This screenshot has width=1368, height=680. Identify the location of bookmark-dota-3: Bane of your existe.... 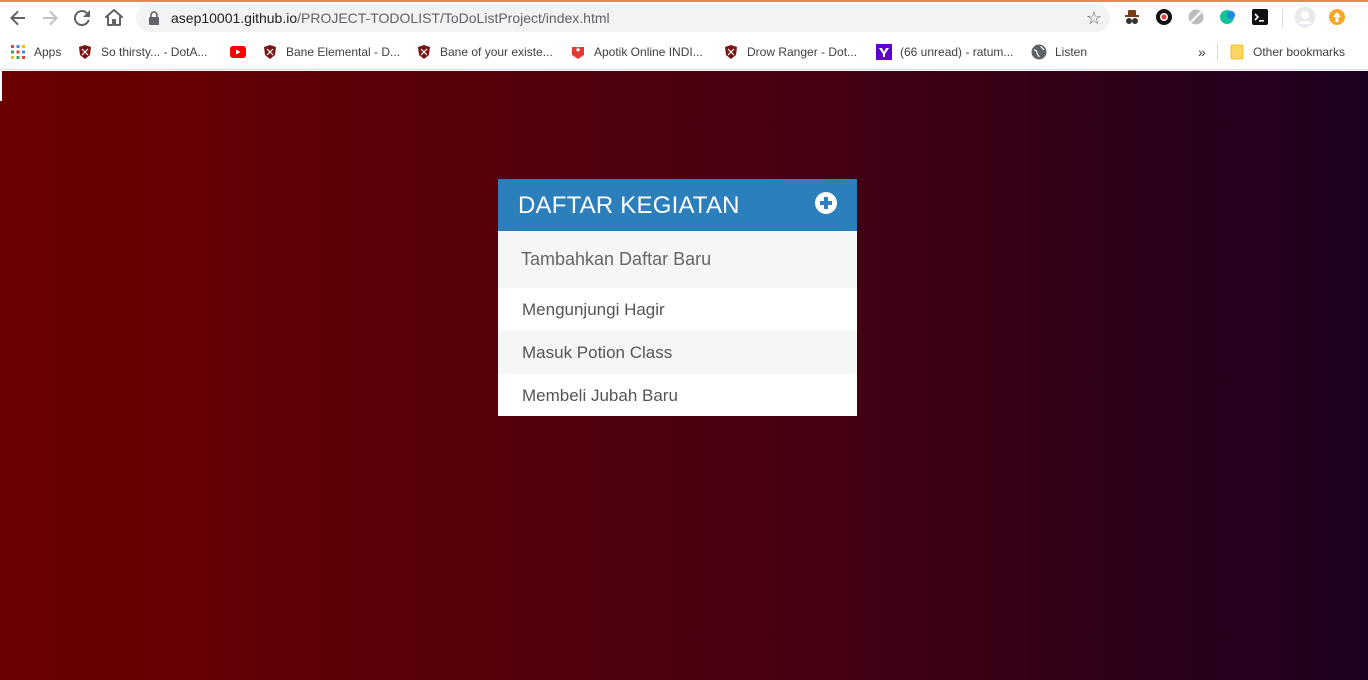
(484, 52).